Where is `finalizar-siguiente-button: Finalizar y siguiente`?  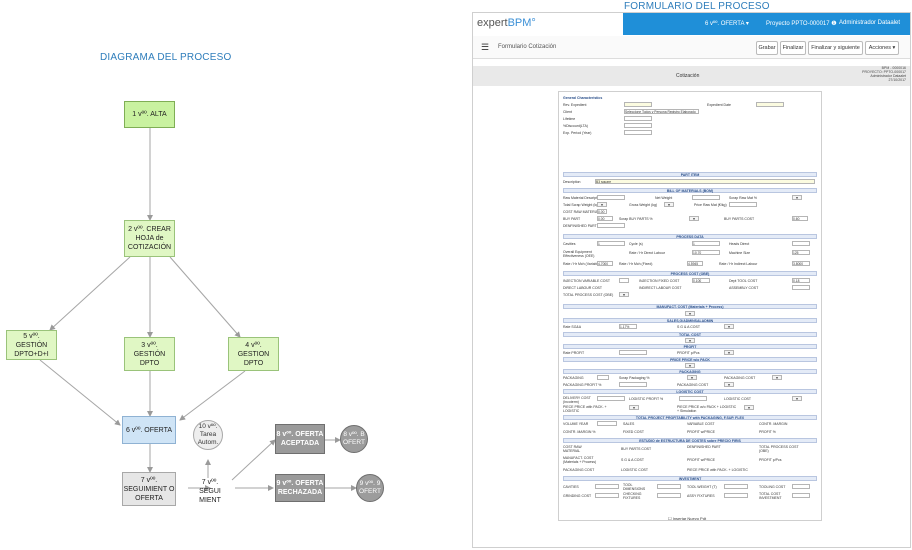 finalizar-siguiente-button: Finalizar y siguiente is located at coordinates (835, 48).